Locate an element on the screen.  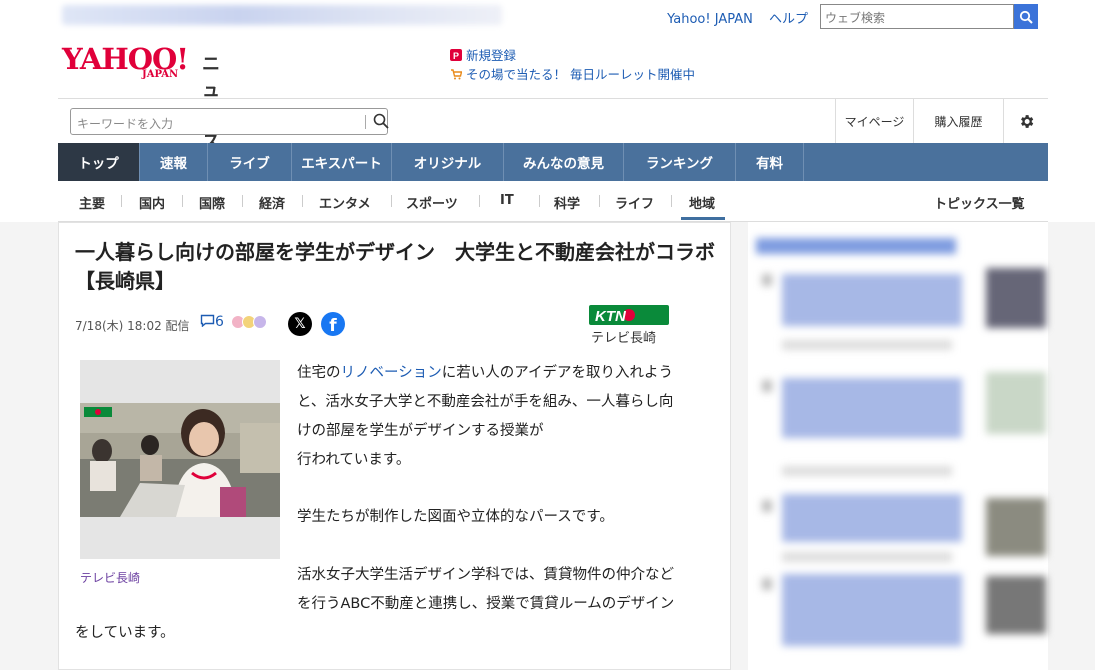
facebook-share-button: f is located at coordinates (333, 324).